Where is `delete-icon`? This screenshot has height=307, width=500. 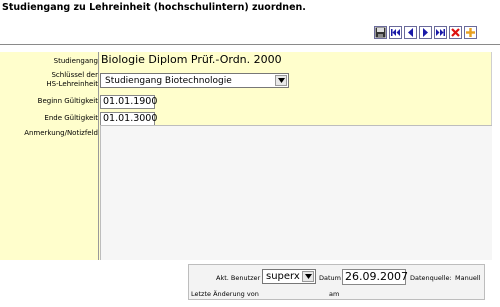
delete-icon is located at coordinates (455, 32).